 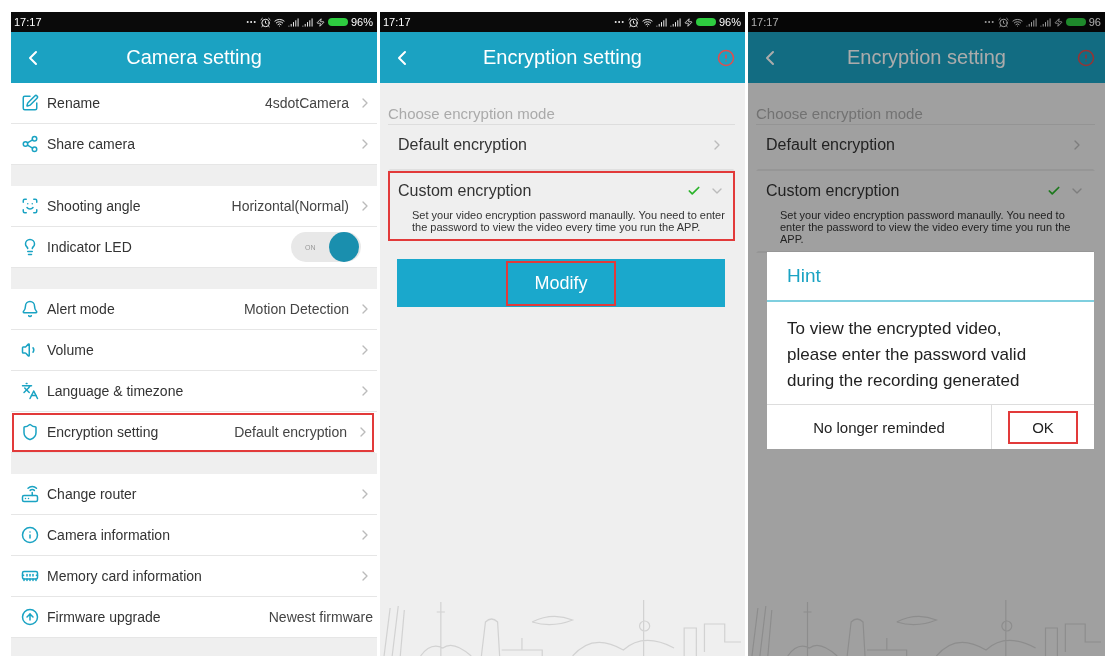 I want to click on setting-value: Horizontal(Normal), so click(x=290, y=206).